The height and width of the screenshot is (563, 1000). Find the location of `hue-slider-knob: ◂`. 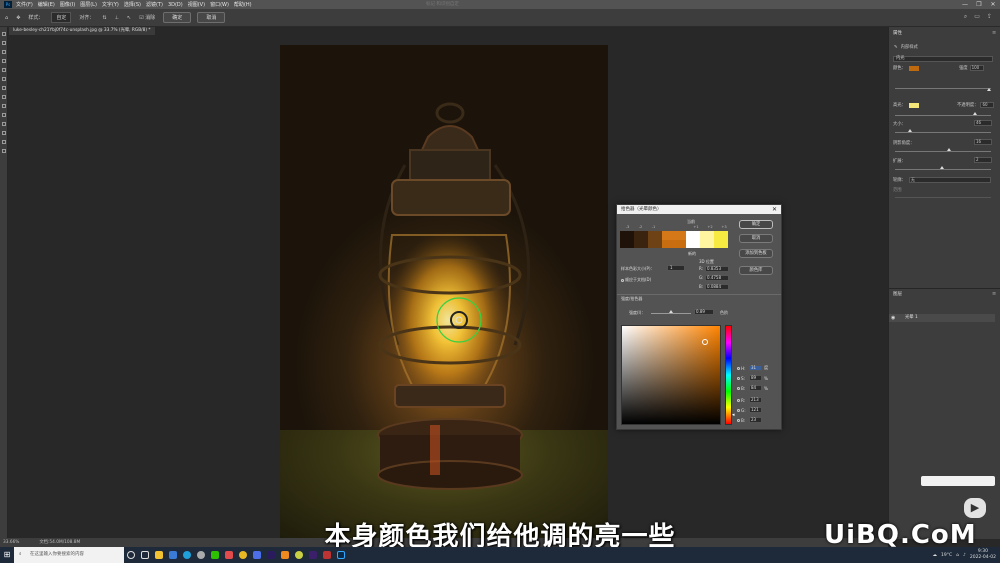

hue-slider-knob: ◂ is located at coordinates (733, 415).